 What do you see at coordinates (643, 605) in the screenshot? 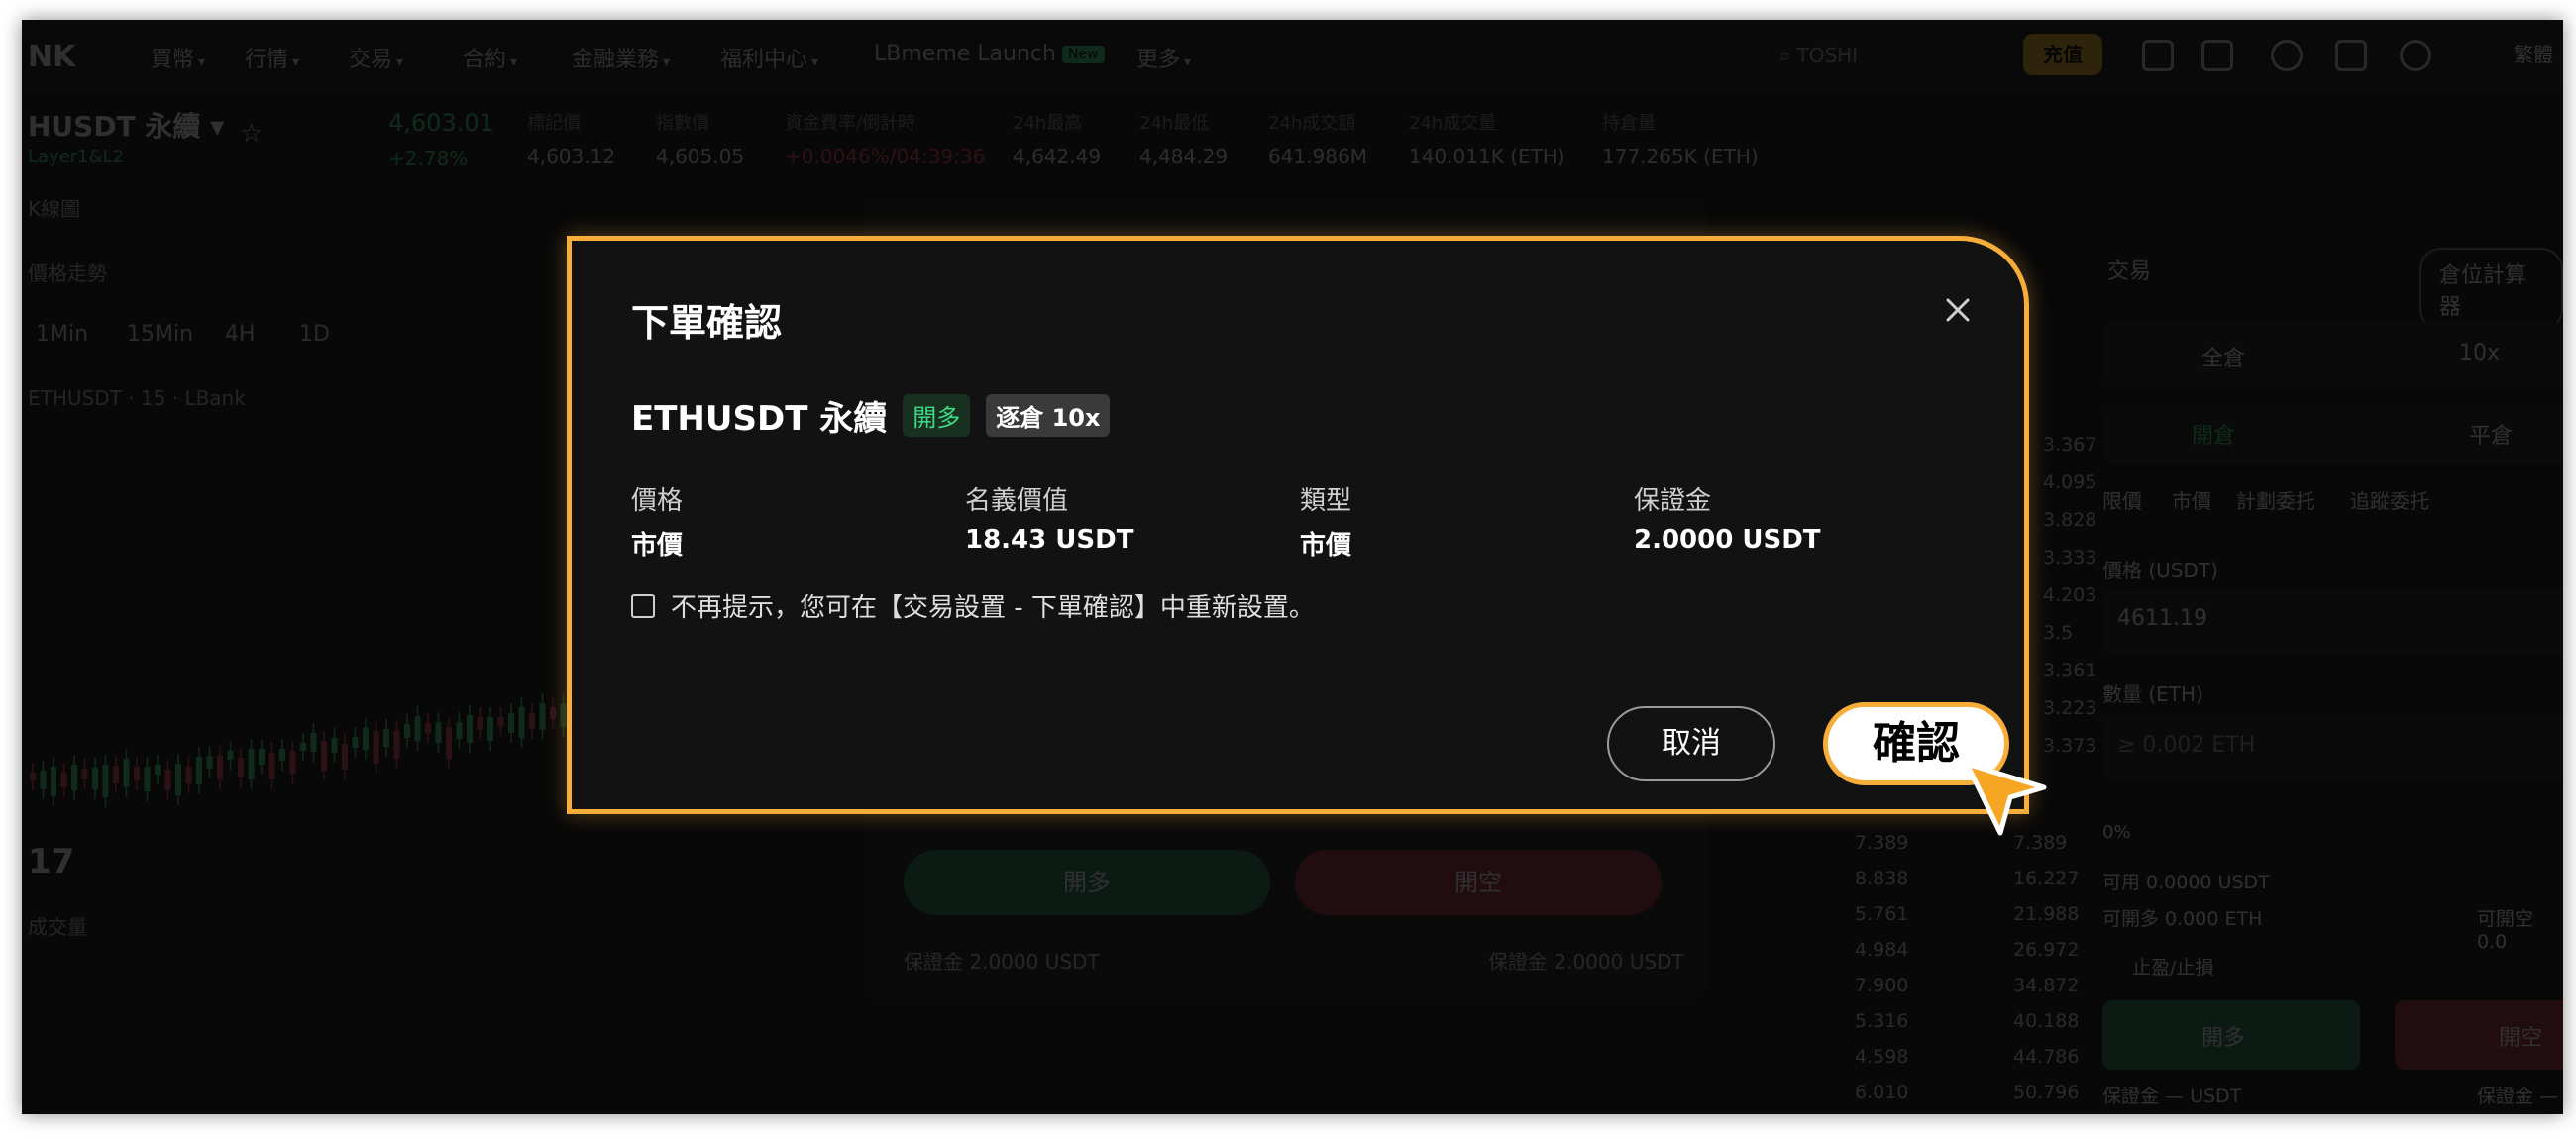
I see `checkbox-icon` at bounding box center [643, 605].